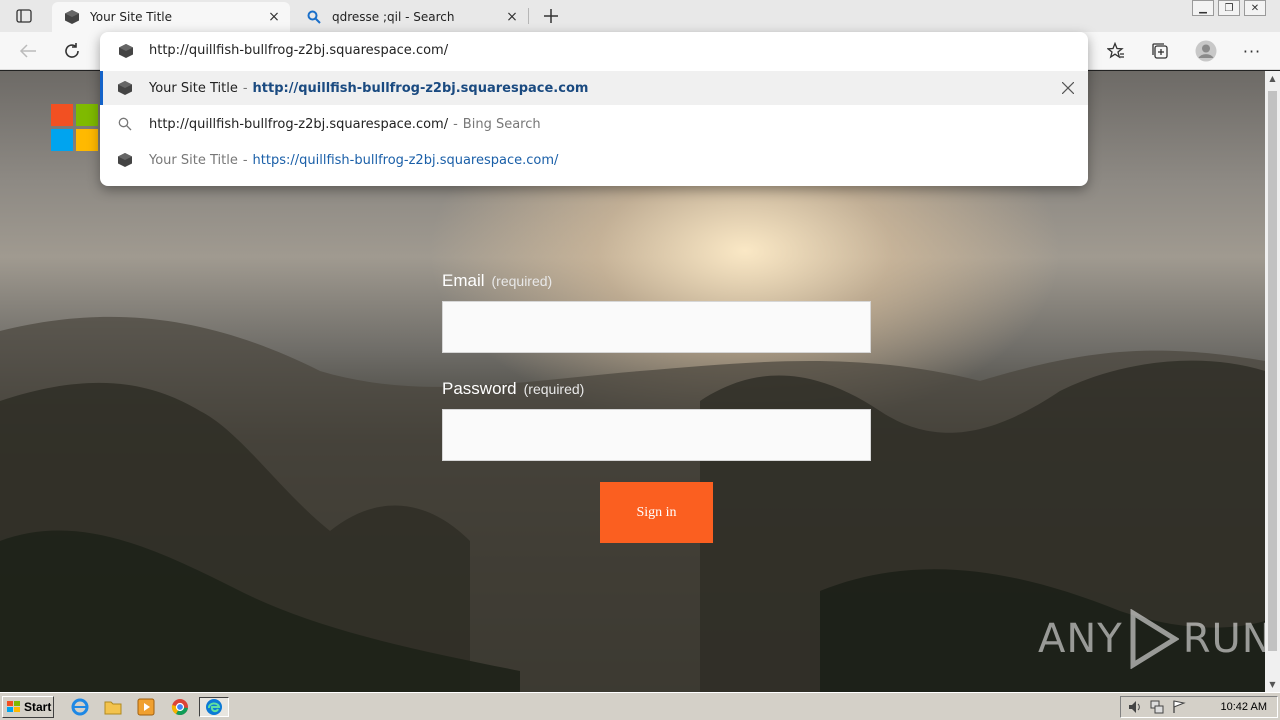 This screenshot has width=1280, height=720. I want to click on taskbar-ie, so click(80, 707).